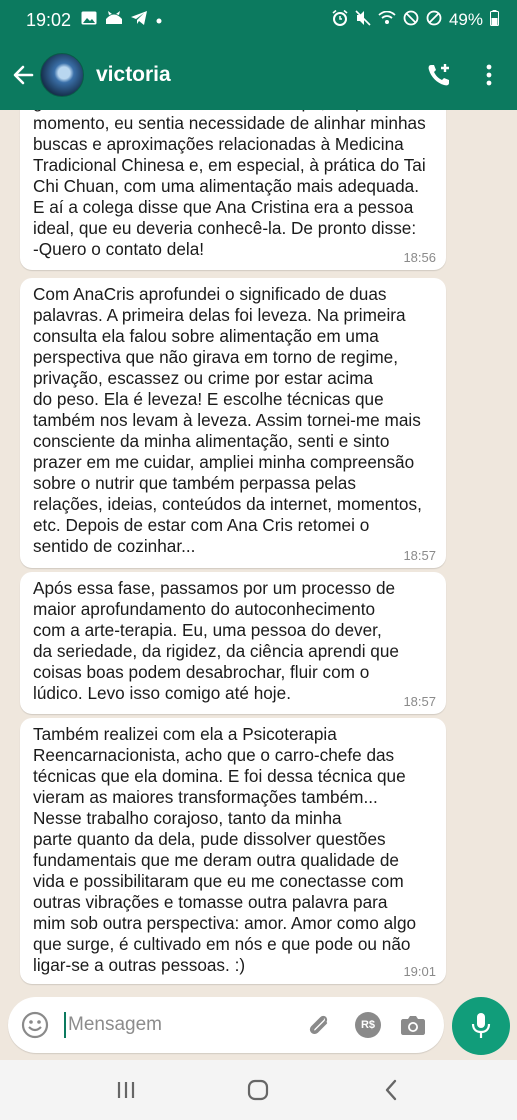  I want to click on status-time: 19:02, so click(49, 19).